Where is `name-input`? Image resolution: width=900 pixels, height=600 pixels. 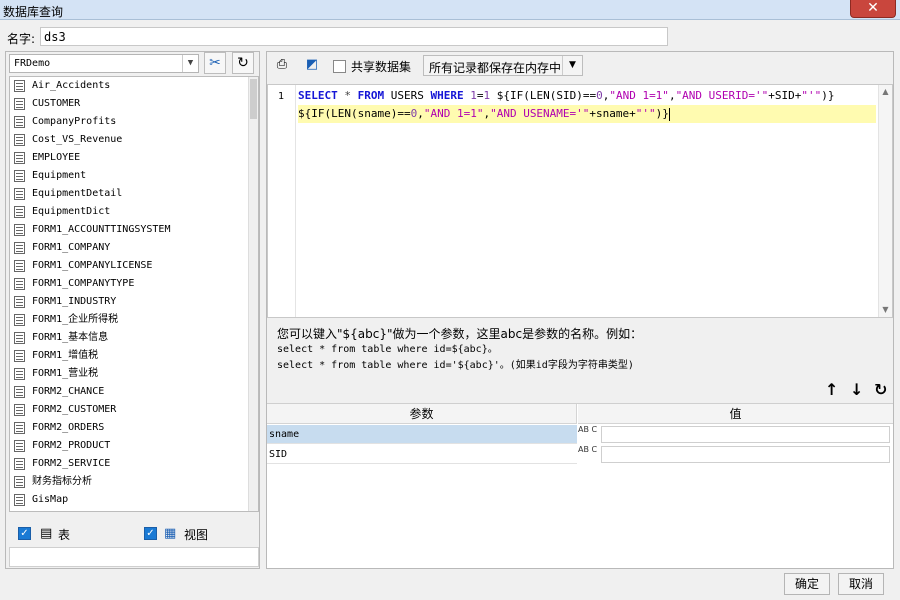
name-input is located at coordinates (354, 36).